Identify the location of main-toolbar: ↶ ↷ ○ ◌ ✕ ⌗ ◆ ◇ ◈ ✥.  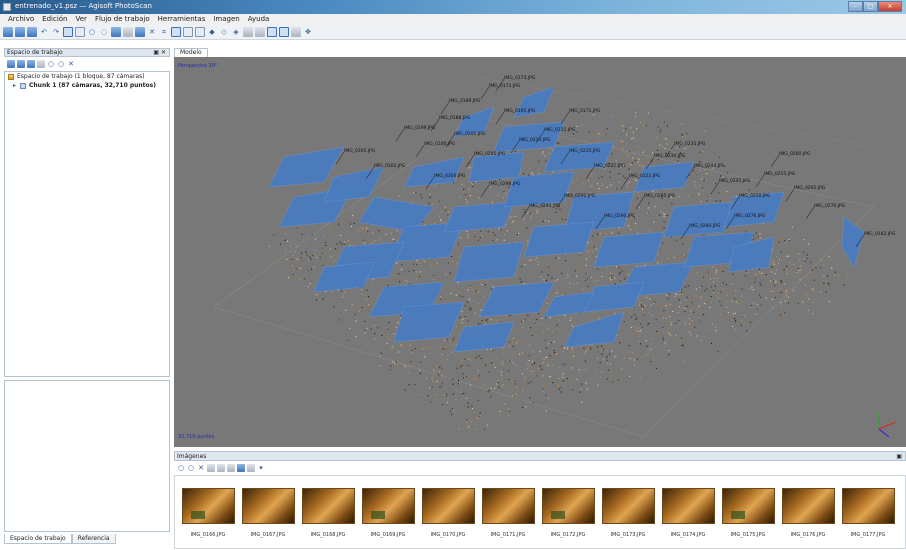
(453, 32).